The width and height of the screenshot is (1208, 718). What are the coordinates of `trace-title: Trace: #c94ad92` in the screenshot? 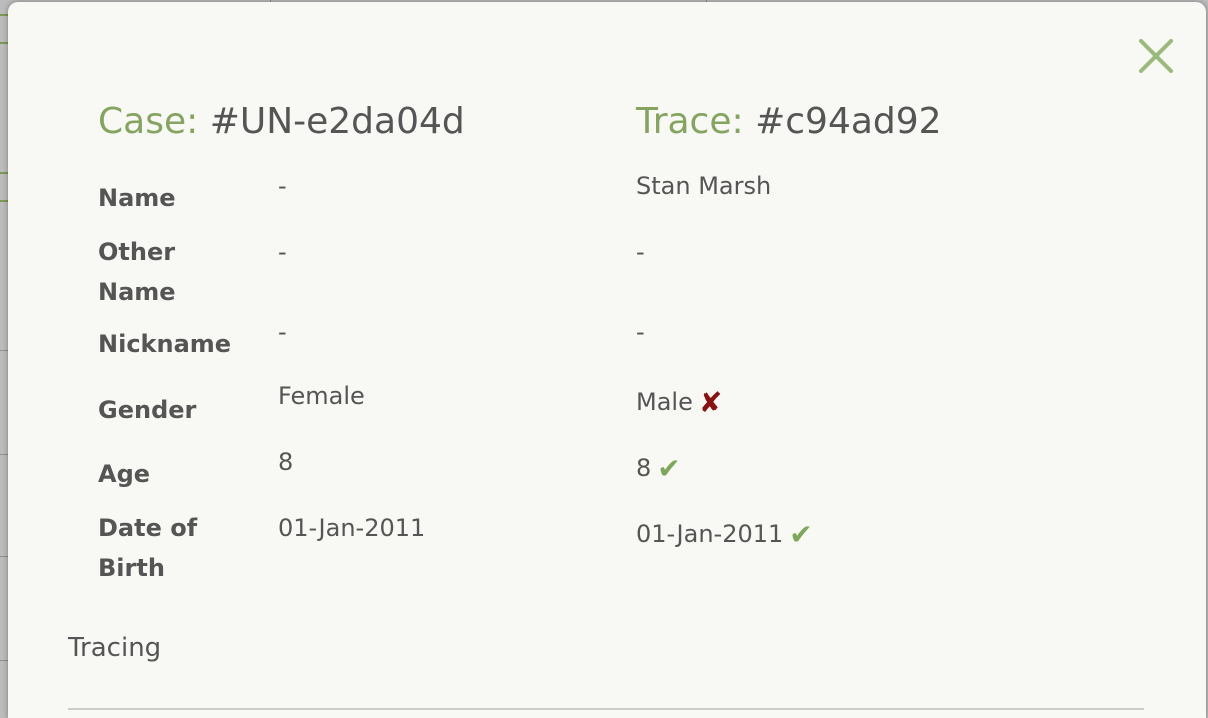 It's located at (789, 122).